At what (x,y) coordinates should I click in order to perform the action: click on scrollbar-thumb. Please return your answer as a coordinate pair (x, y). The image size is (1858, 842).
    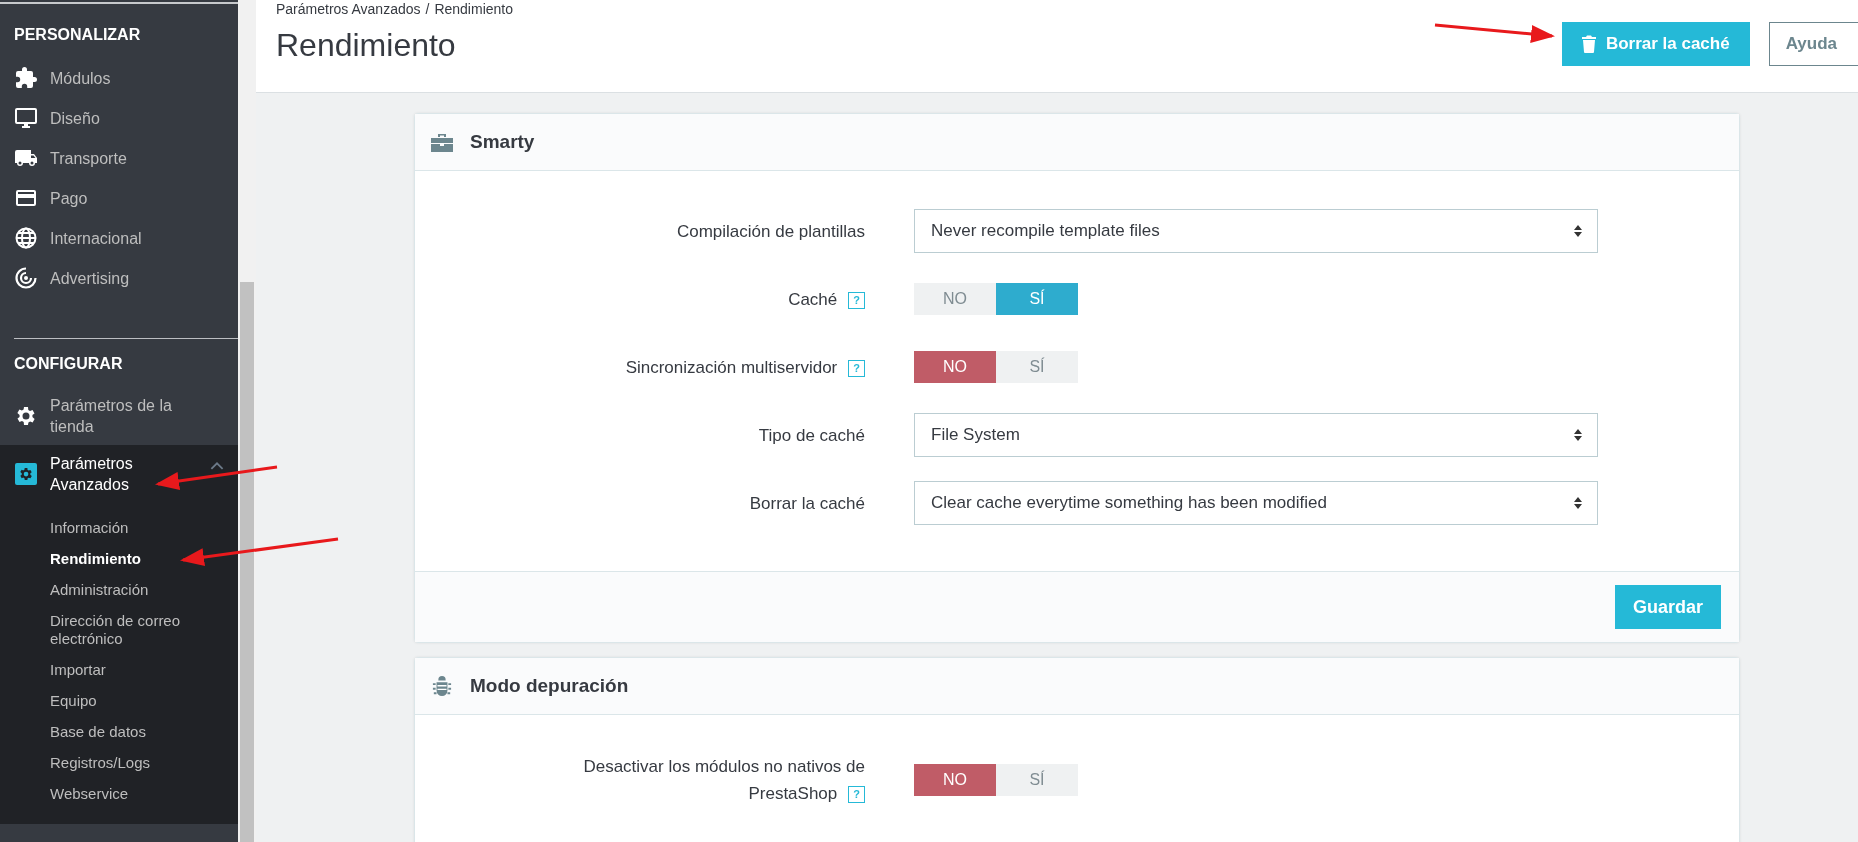
    Looking at the image, I should click on (247, 562).